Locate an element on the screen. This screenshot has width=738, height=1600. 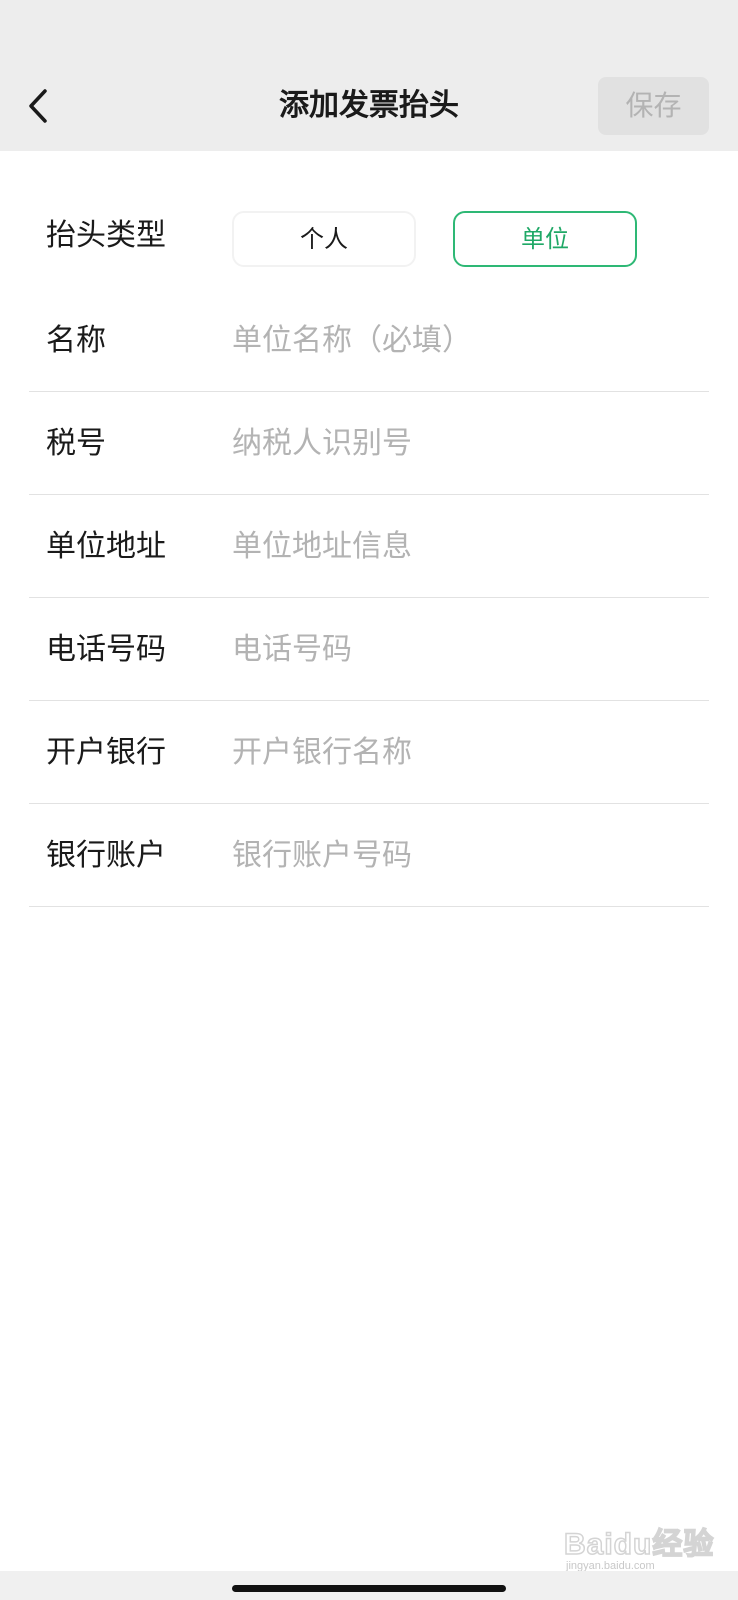
field-label: 开户银行 is located at coordinates (106, 752).